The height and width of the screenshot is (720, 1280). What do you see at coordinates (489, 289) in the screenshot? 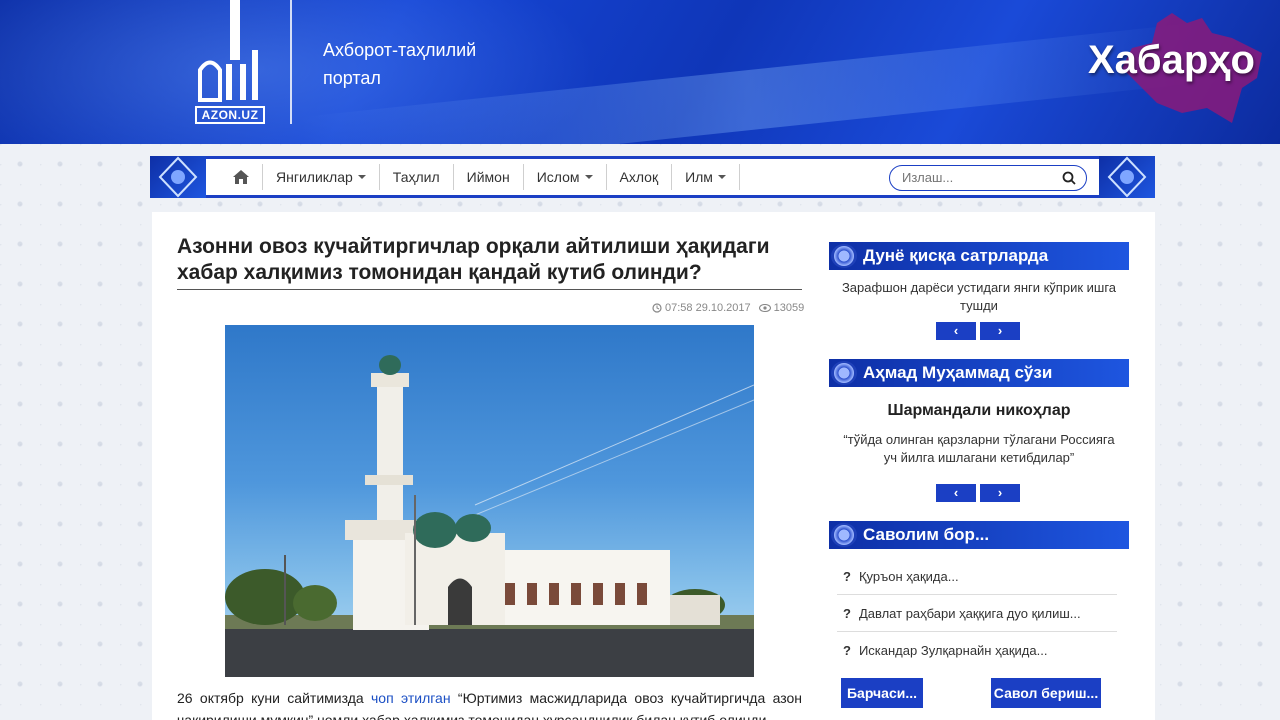
I see `title-divider` at bounding box center [489, 289].